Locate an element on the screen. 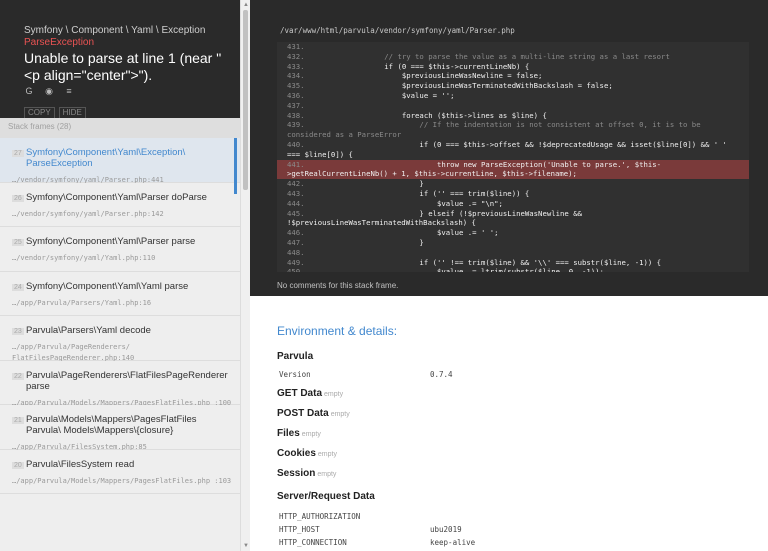  line-number: 440. is located at coordinates (296, 144).